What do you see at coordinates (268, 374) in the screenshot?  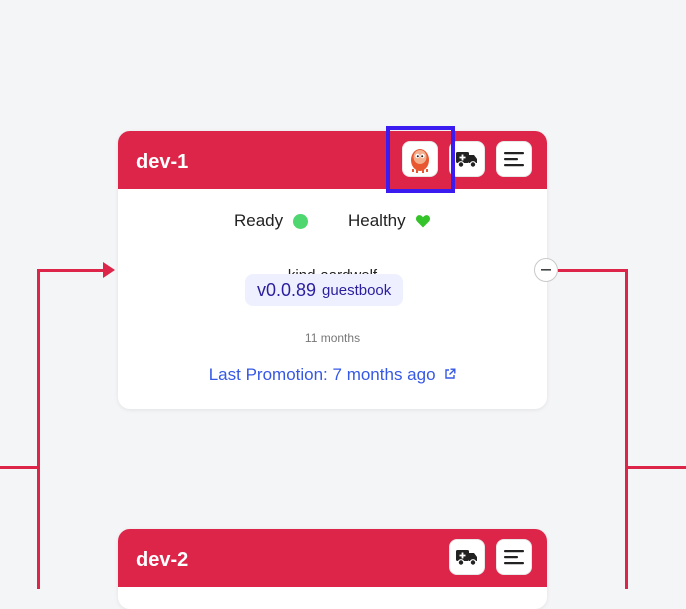 I see `last-promotion-label: Last Promotion:` at bounding box center [268, 374].